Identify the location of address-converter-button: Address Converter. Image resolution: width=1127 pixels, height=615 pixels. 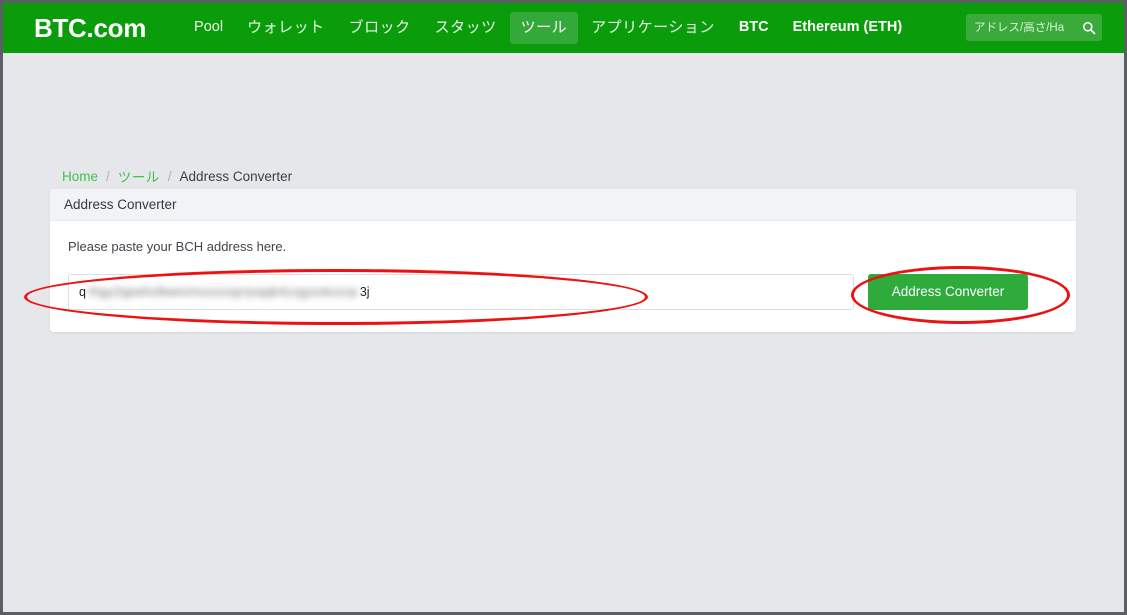
(948, 292).